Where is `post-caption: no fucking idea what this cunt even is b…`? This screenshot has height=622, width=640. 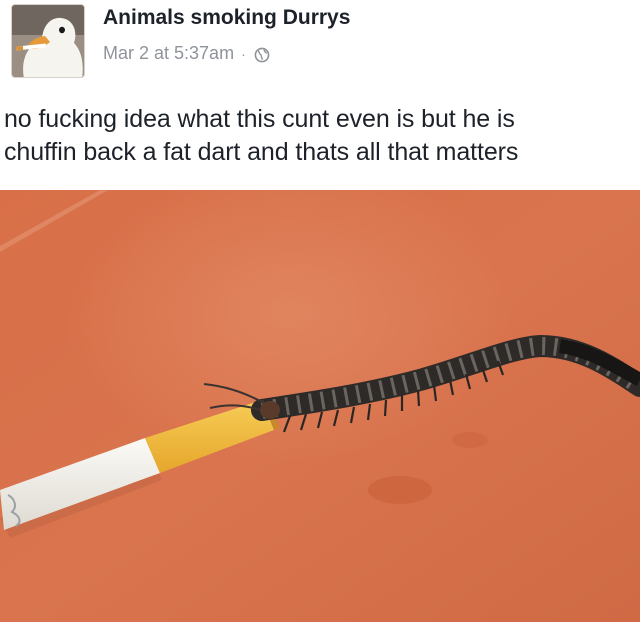
post-caption: no fucking idea what this cunt even is b… is located at coordinates (319, 136).